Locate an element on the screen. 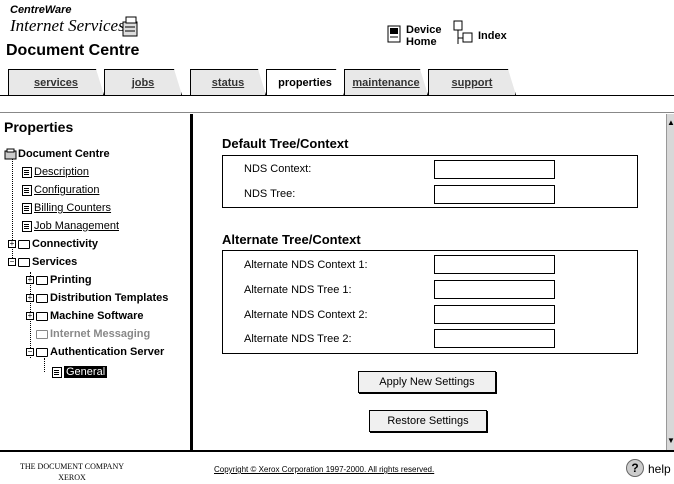 This screenshot has width=674, height=484. sidebar-item-general: General is located at coordinates (80, 372).